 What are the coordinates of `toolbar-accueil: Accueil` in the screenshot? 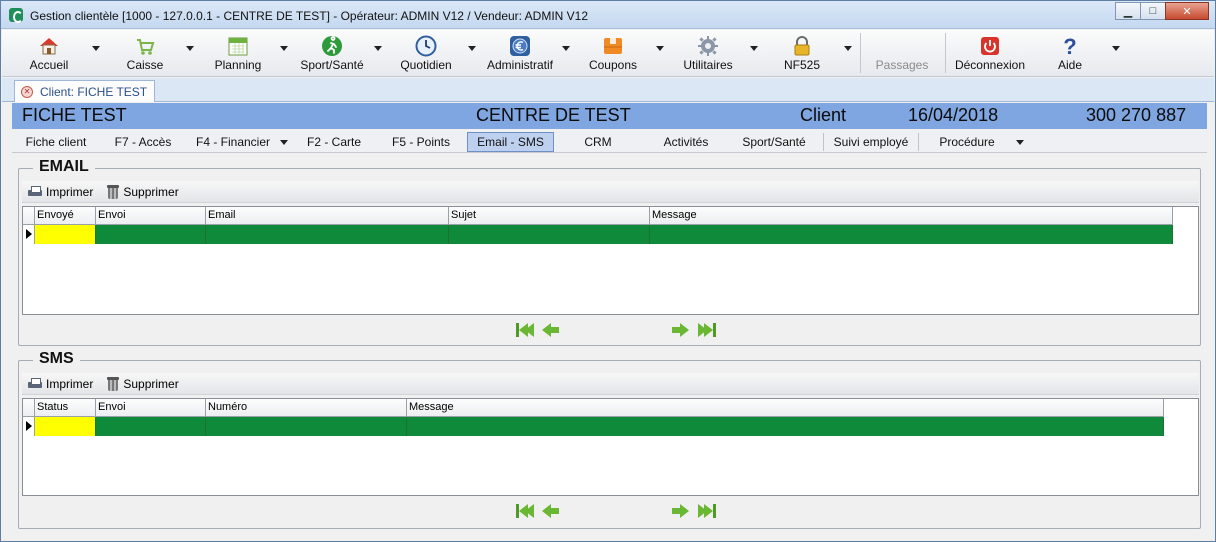 It's located at (49, 53).